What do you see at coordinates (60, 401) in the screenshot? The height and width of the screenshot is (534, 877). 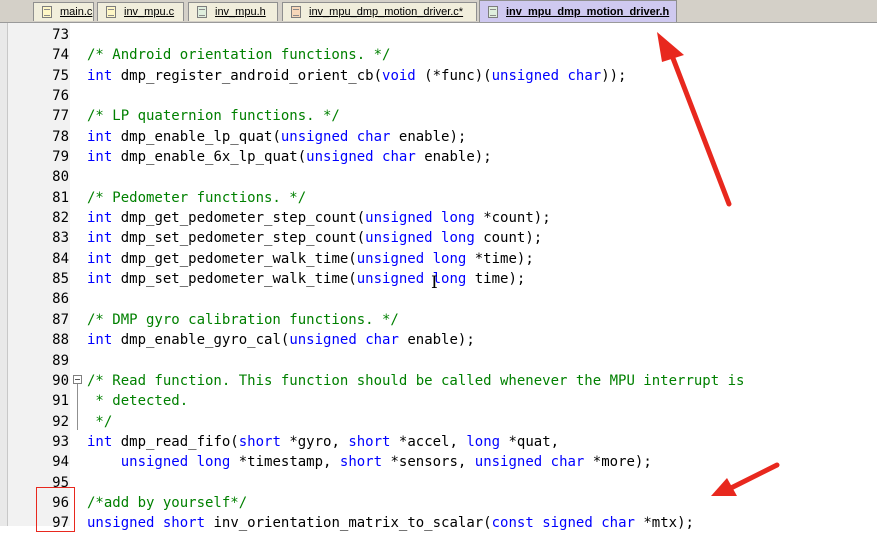 I see `line-number: 91` at bounding box center [60, 401].